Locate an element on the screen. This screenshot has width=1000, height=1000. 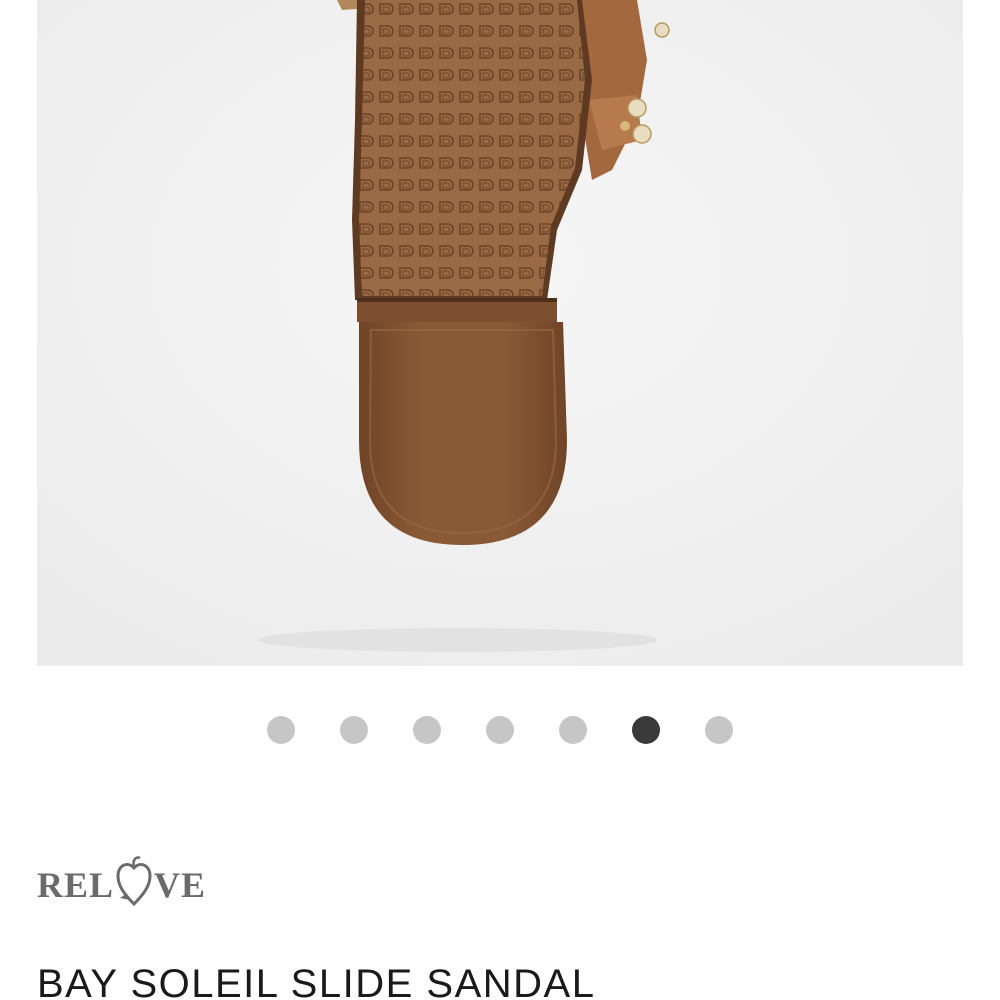
product-title: BAY SOLEIL SLIDE SANDAL is located at coordinates (316, 981).